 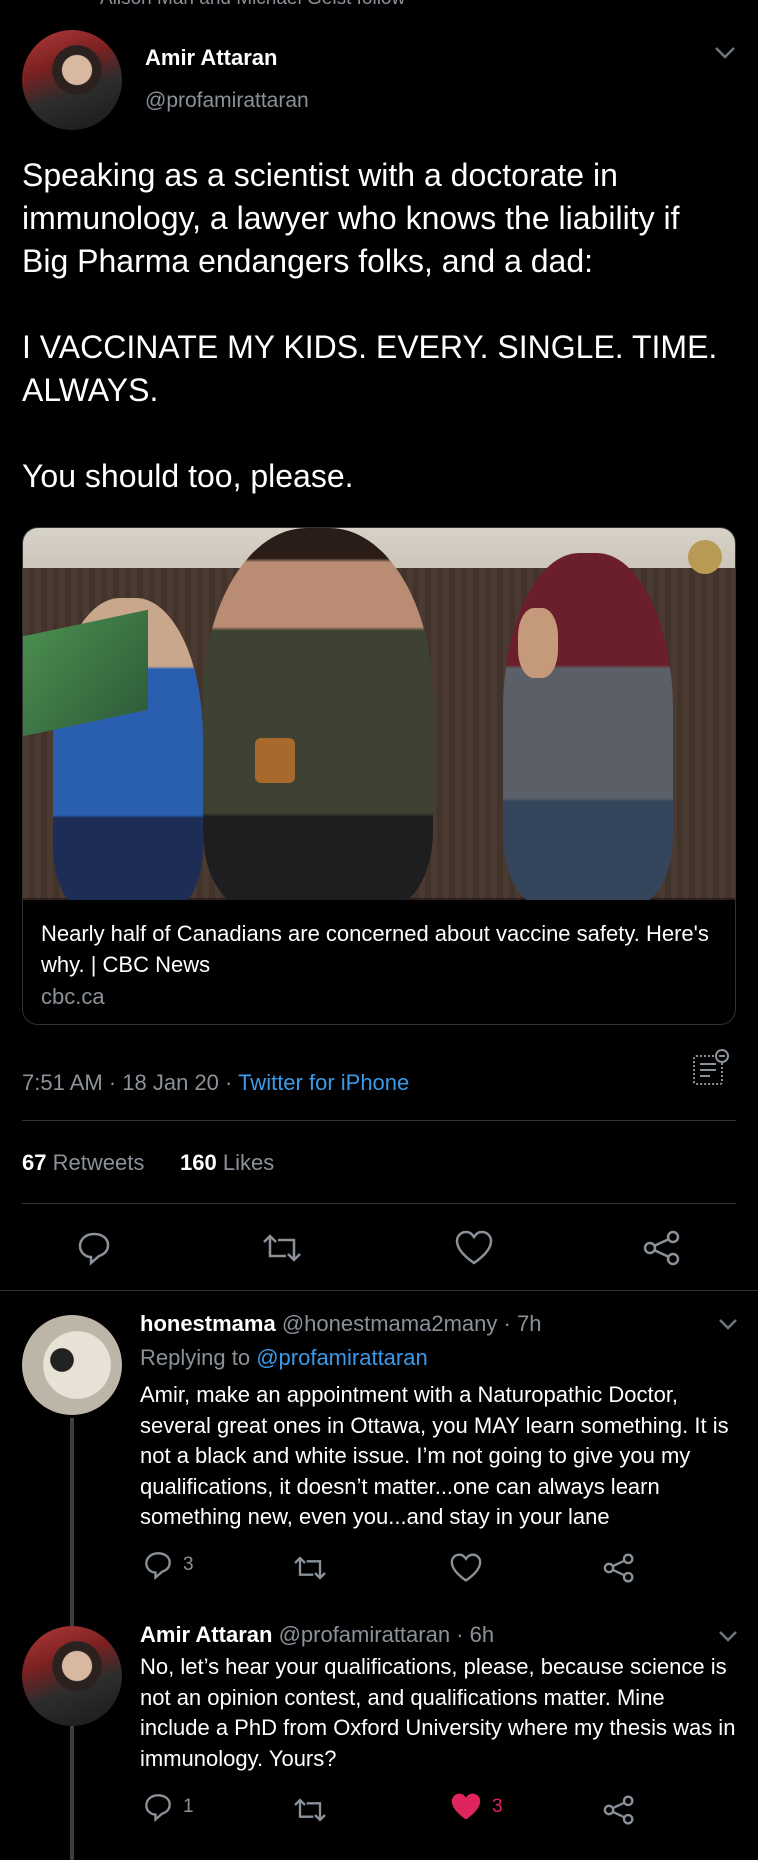 I want to click on author-handle: @profamirattaran, so click(x=227, y=101).